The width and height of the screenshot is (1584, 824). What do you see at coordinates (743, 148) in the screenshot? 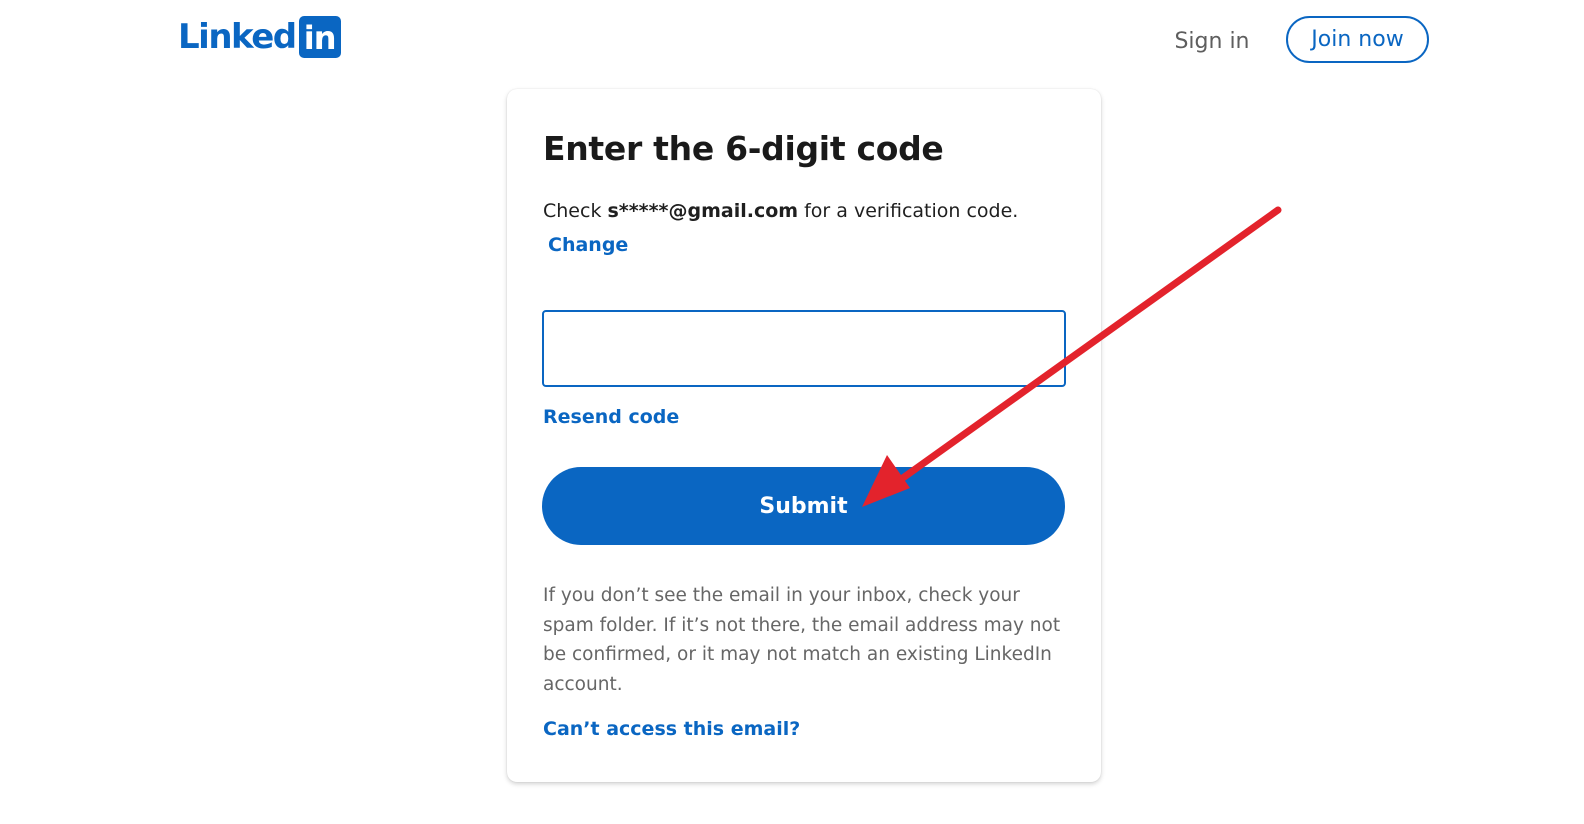
I see `page-title: Enter the 6-digit code` at bounding box center [743, 148].